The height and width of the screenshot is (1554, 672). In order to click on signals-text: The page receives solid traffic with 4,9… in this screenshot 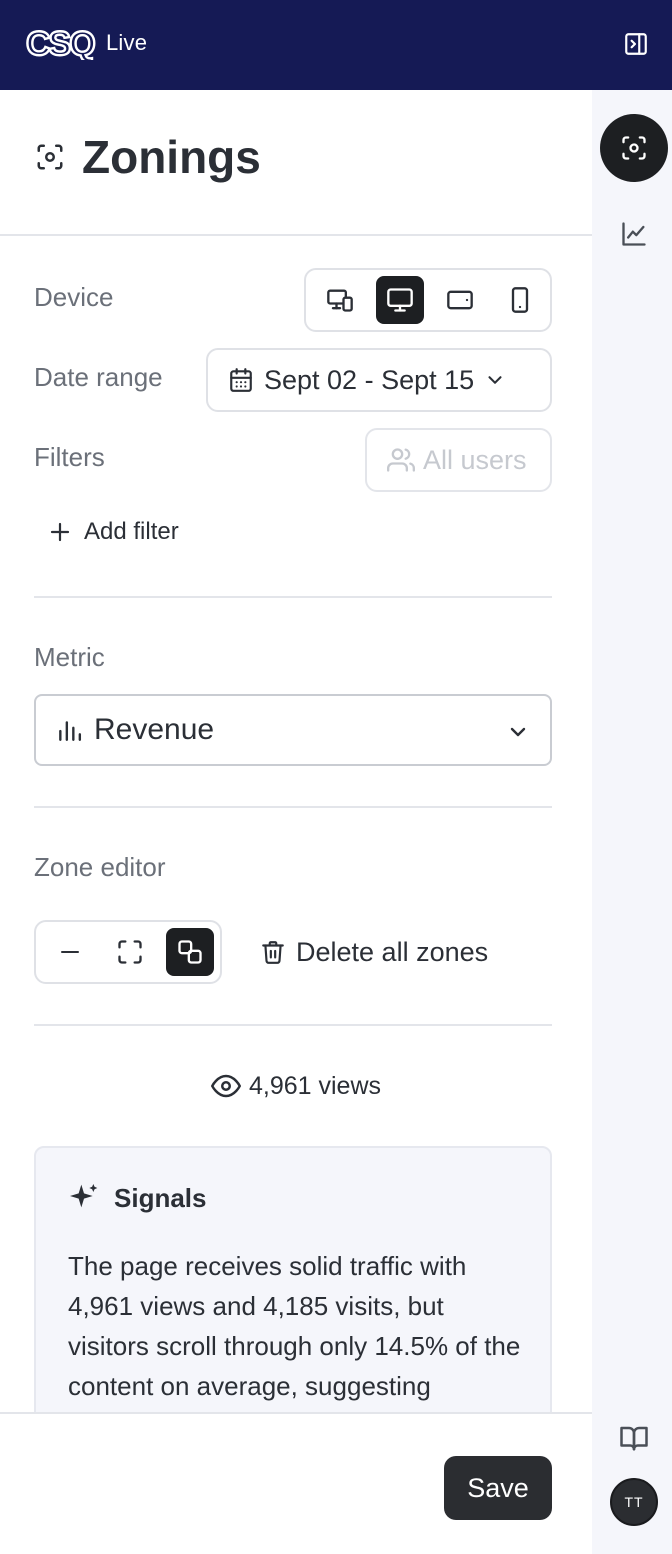, I will do `click(294, 1326)`.